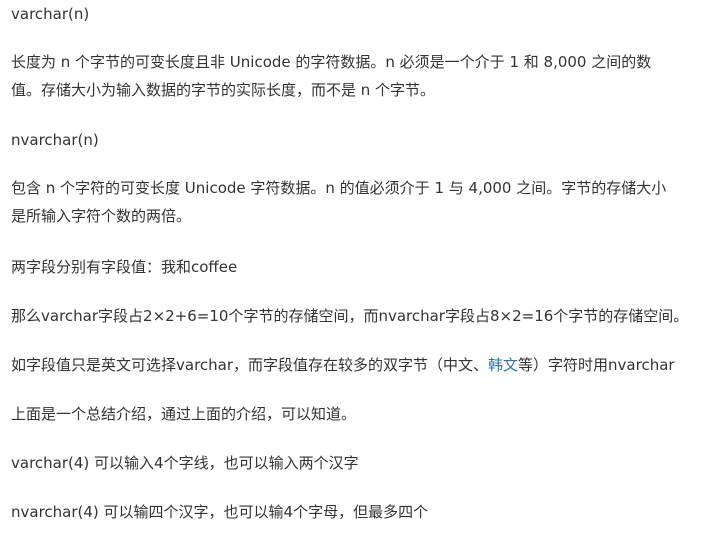 Image resolution: width=721 pixels, height=535 pixels. Describe the element at coordinates (50, 14) in the screenshot. I see `heading-varchar: varchar(n)` at that location.